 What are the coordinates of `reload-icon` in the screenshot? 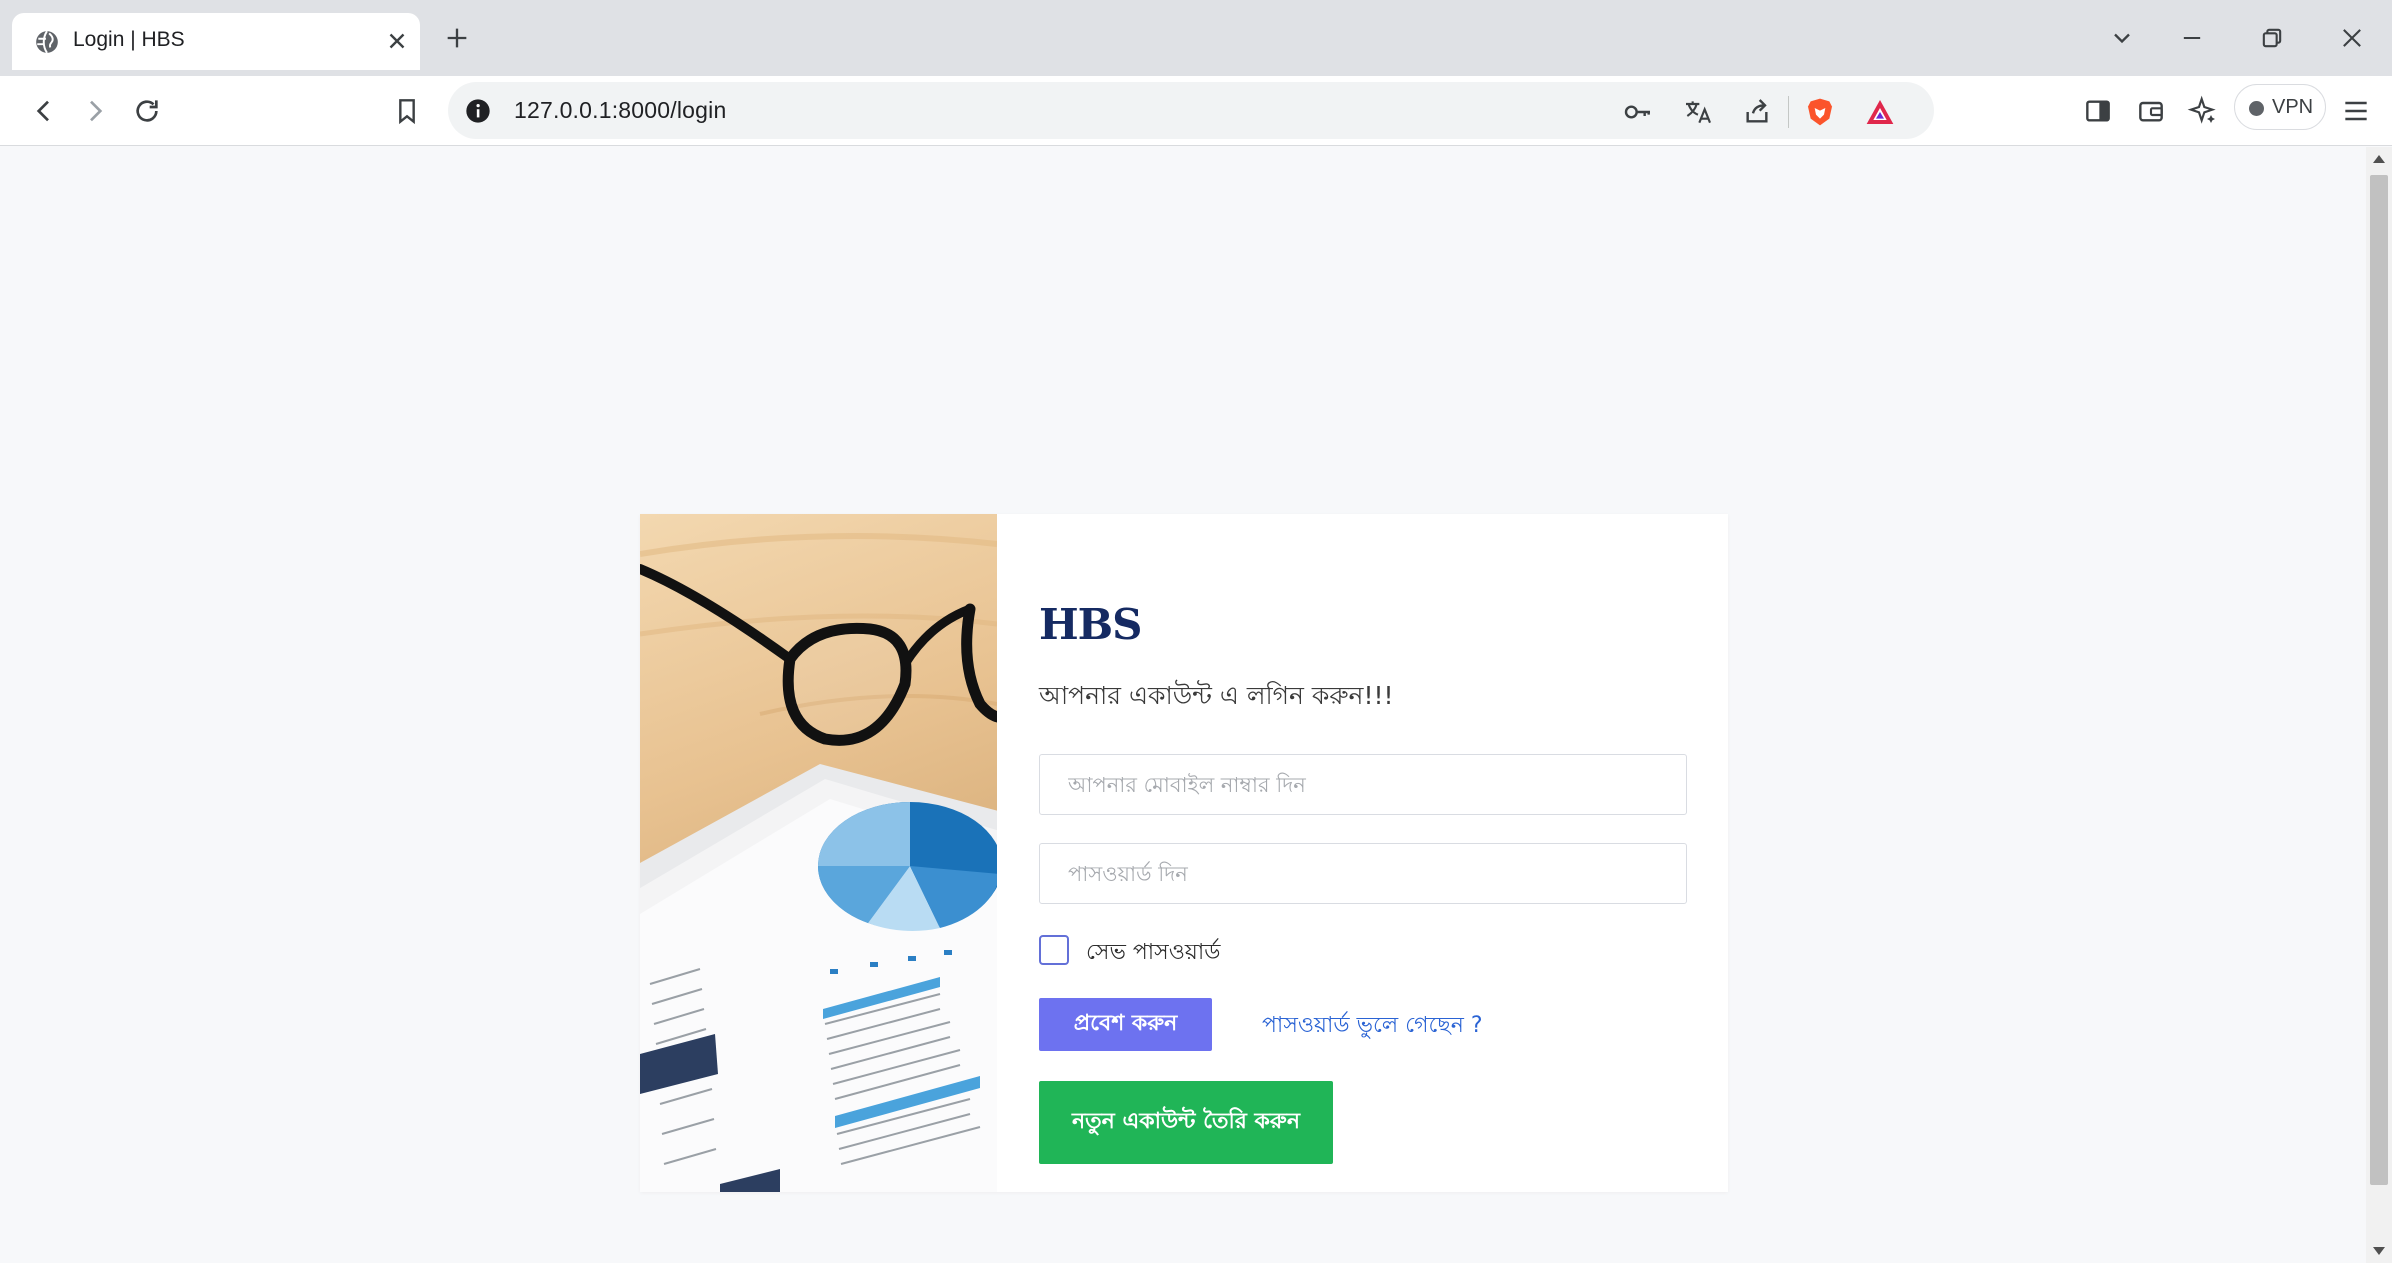 It's located at (147, 111).